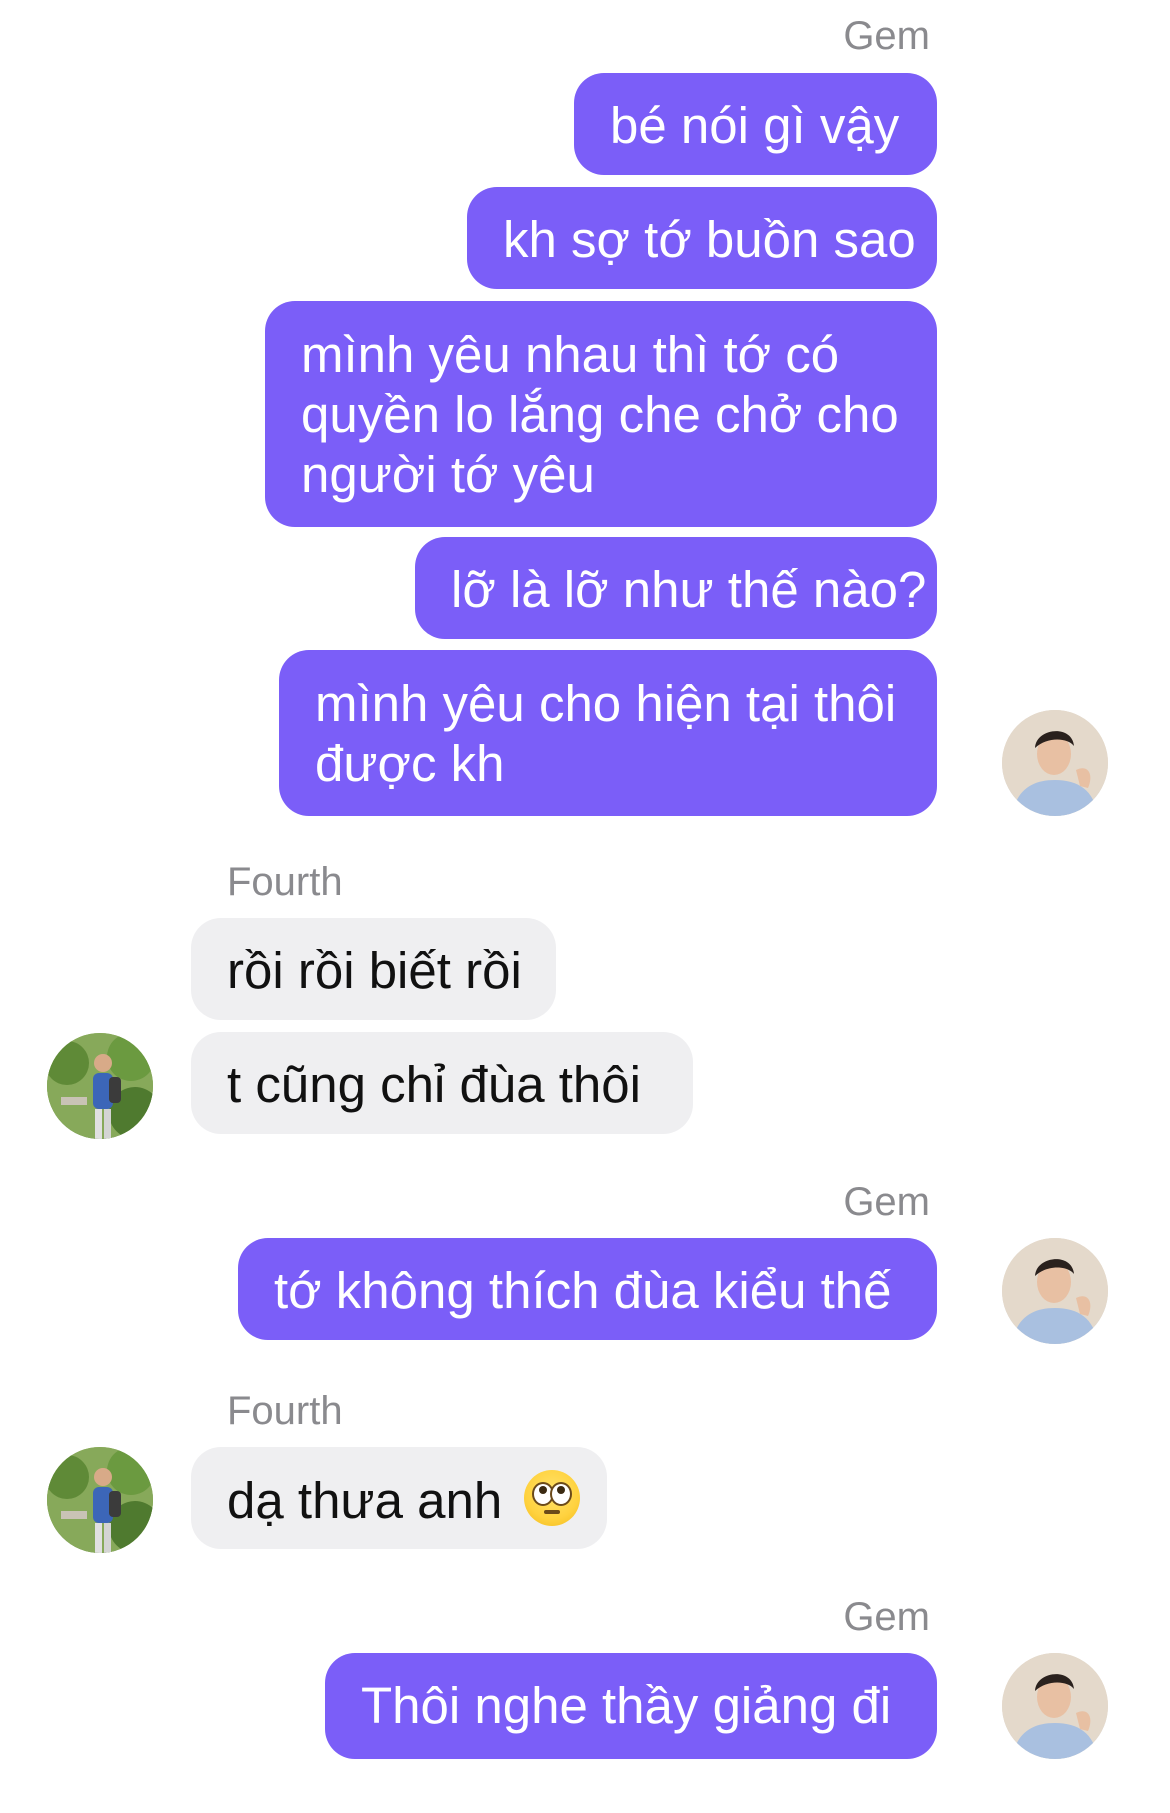  What do you see at coordinates (583, 1290) in the screenshot?
I see `message-text: tớ không thích đùa kiểu thế` at bounding box center [583, 1290].